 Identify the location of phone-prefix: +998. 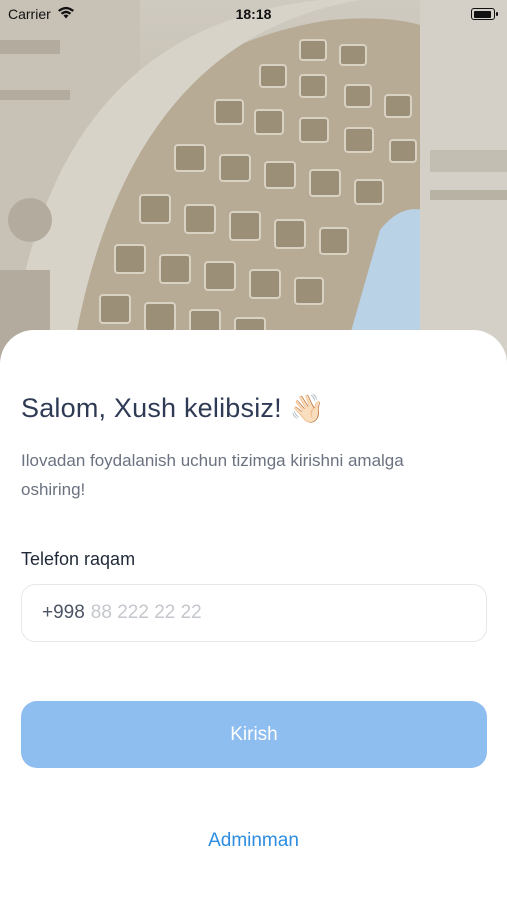
(63, 612).